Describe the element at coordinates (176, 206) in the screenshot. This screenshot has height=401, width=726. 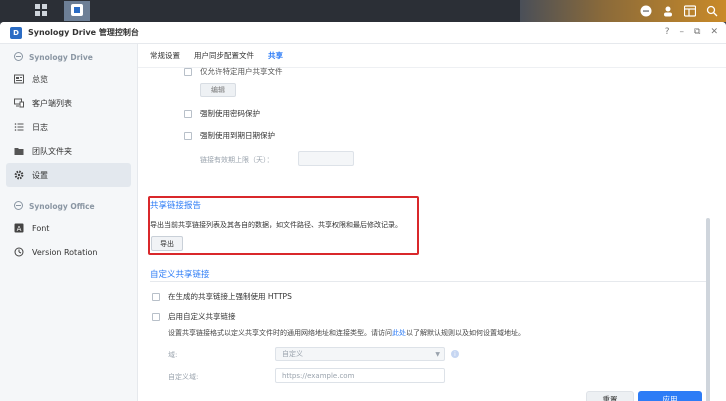
I see `share-report-title: 共享链接报告` at that location.